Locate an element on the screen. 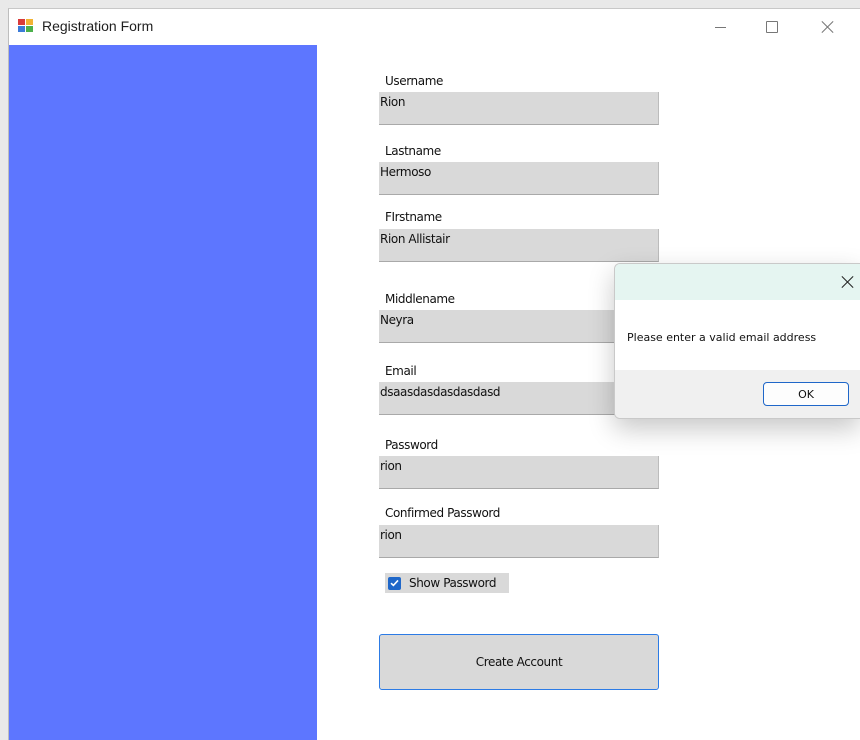 This screenshot has width=860, height=740. close-button is located at coordinates (828, 27).